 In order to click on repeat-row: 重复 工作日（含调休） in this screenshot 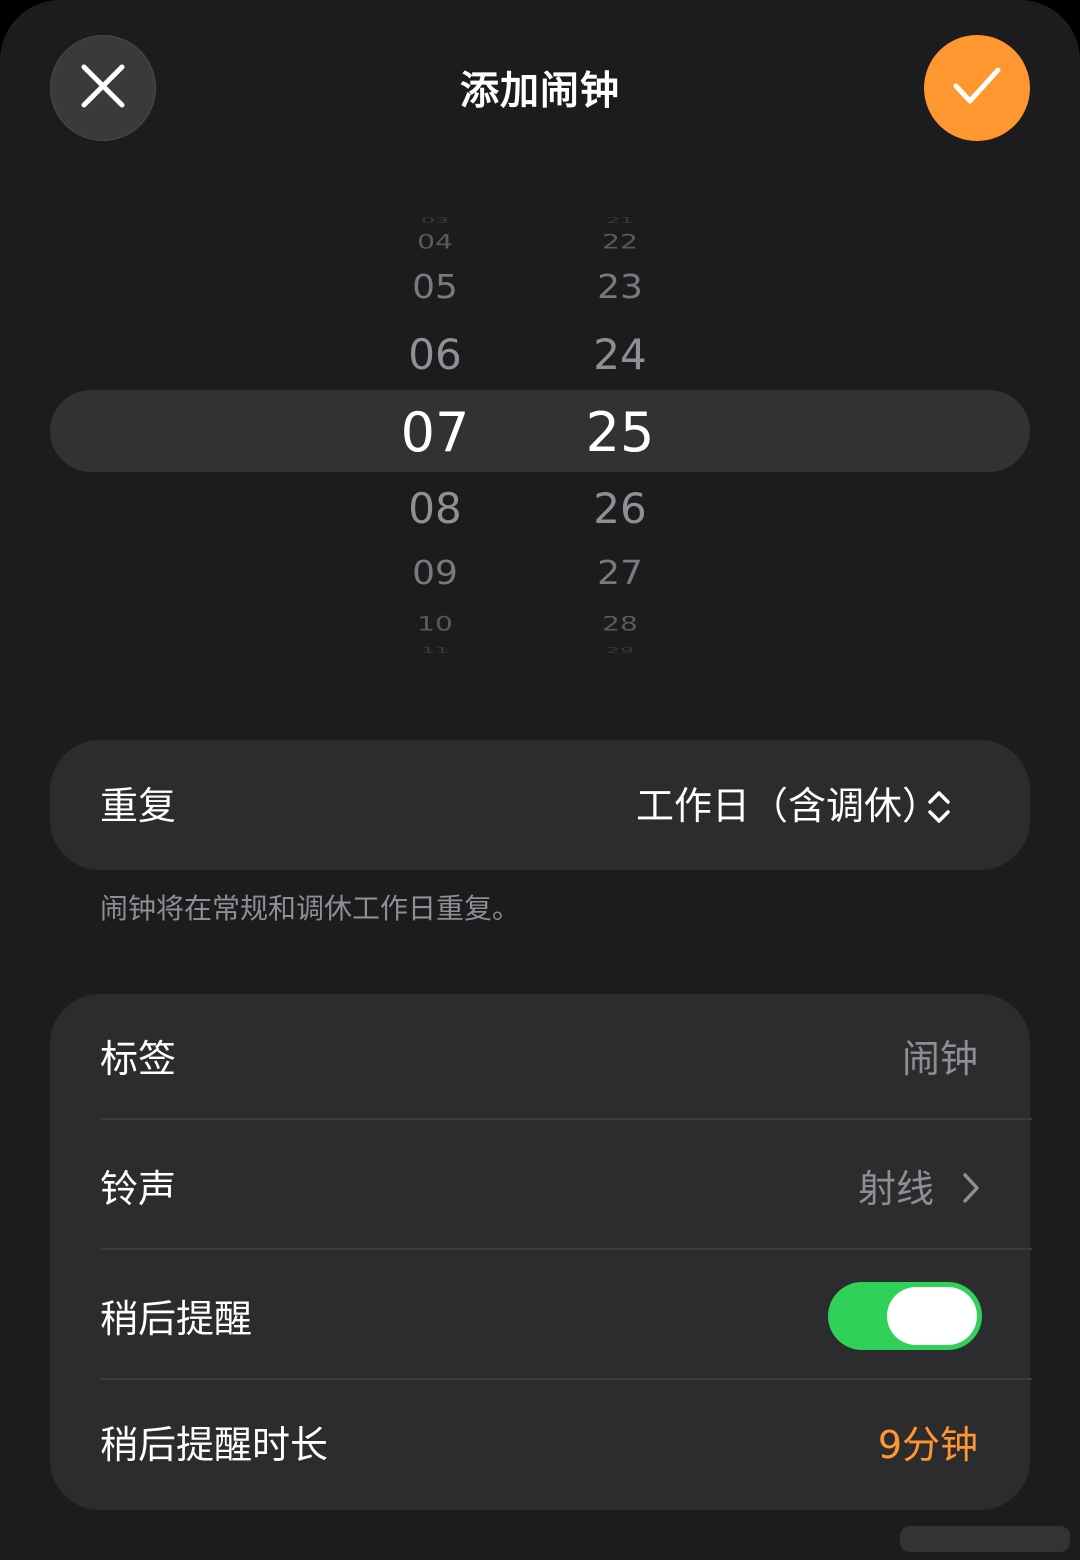, I will do `click(540, 805)`.